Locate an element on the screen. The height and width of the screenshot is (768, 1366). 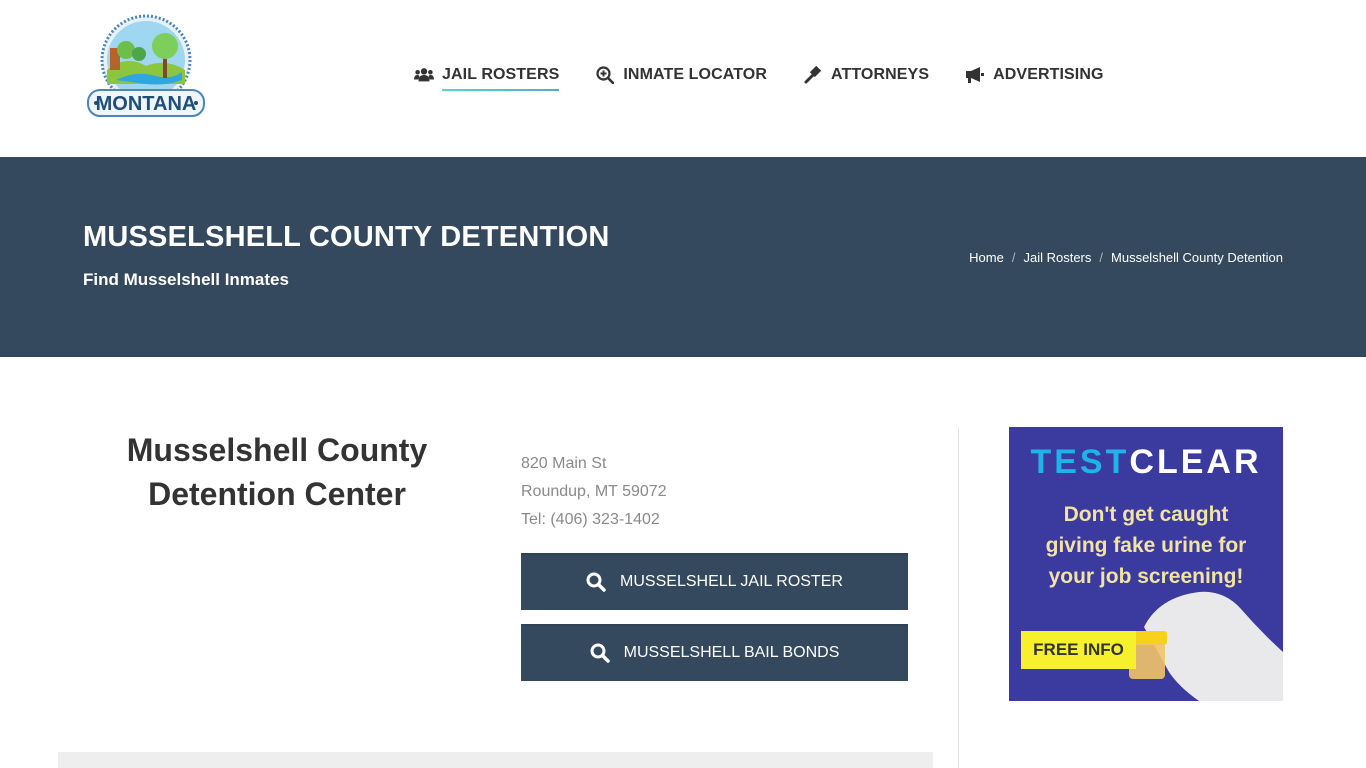
bail-bonds-button: MUSSELSHELL BAIL BONDS is located at coordinates (714, 652).